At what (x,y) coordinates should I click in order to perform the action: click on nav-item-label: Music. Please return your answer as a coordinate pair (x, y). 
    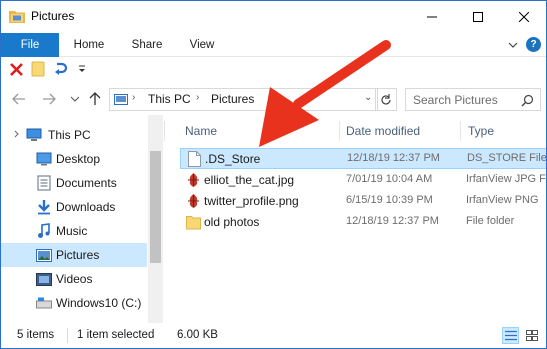
    Looking at the image, I should click on (72, 231).